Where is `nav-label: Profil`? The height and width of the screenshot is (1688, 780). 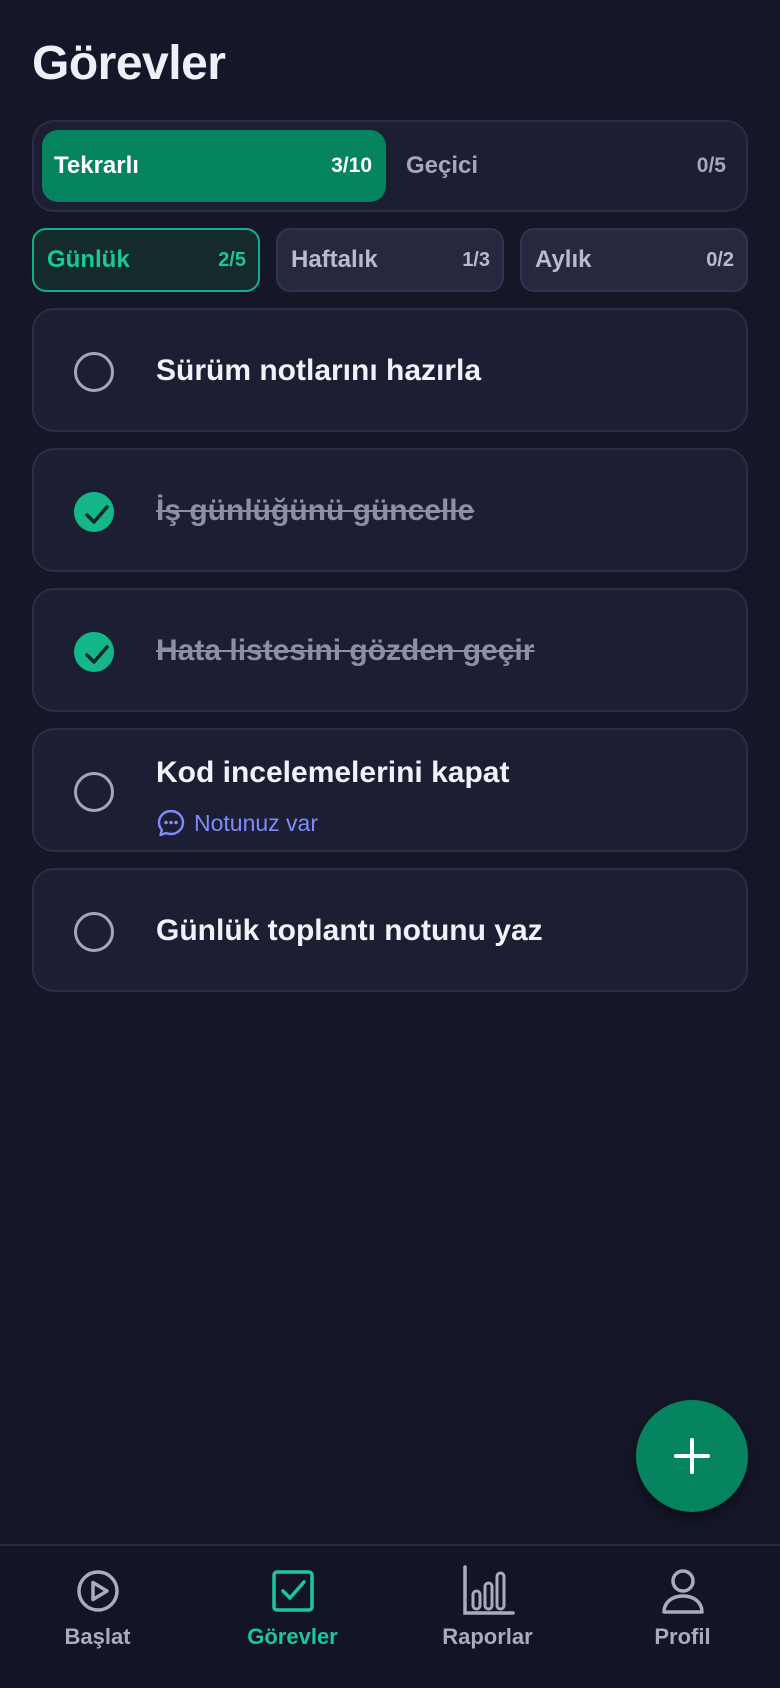 nav-label: Profil is located at coordinates (682, 1636).